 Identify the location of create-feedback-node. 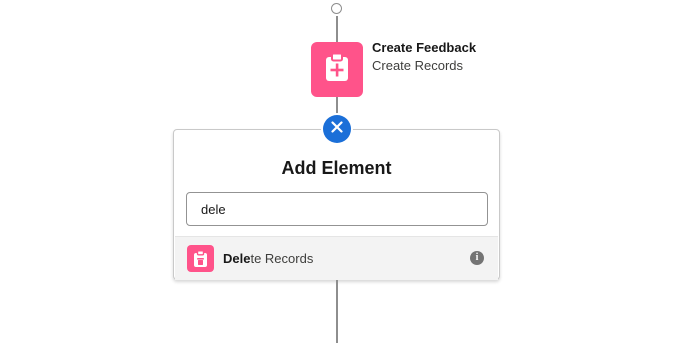
(337, 69).